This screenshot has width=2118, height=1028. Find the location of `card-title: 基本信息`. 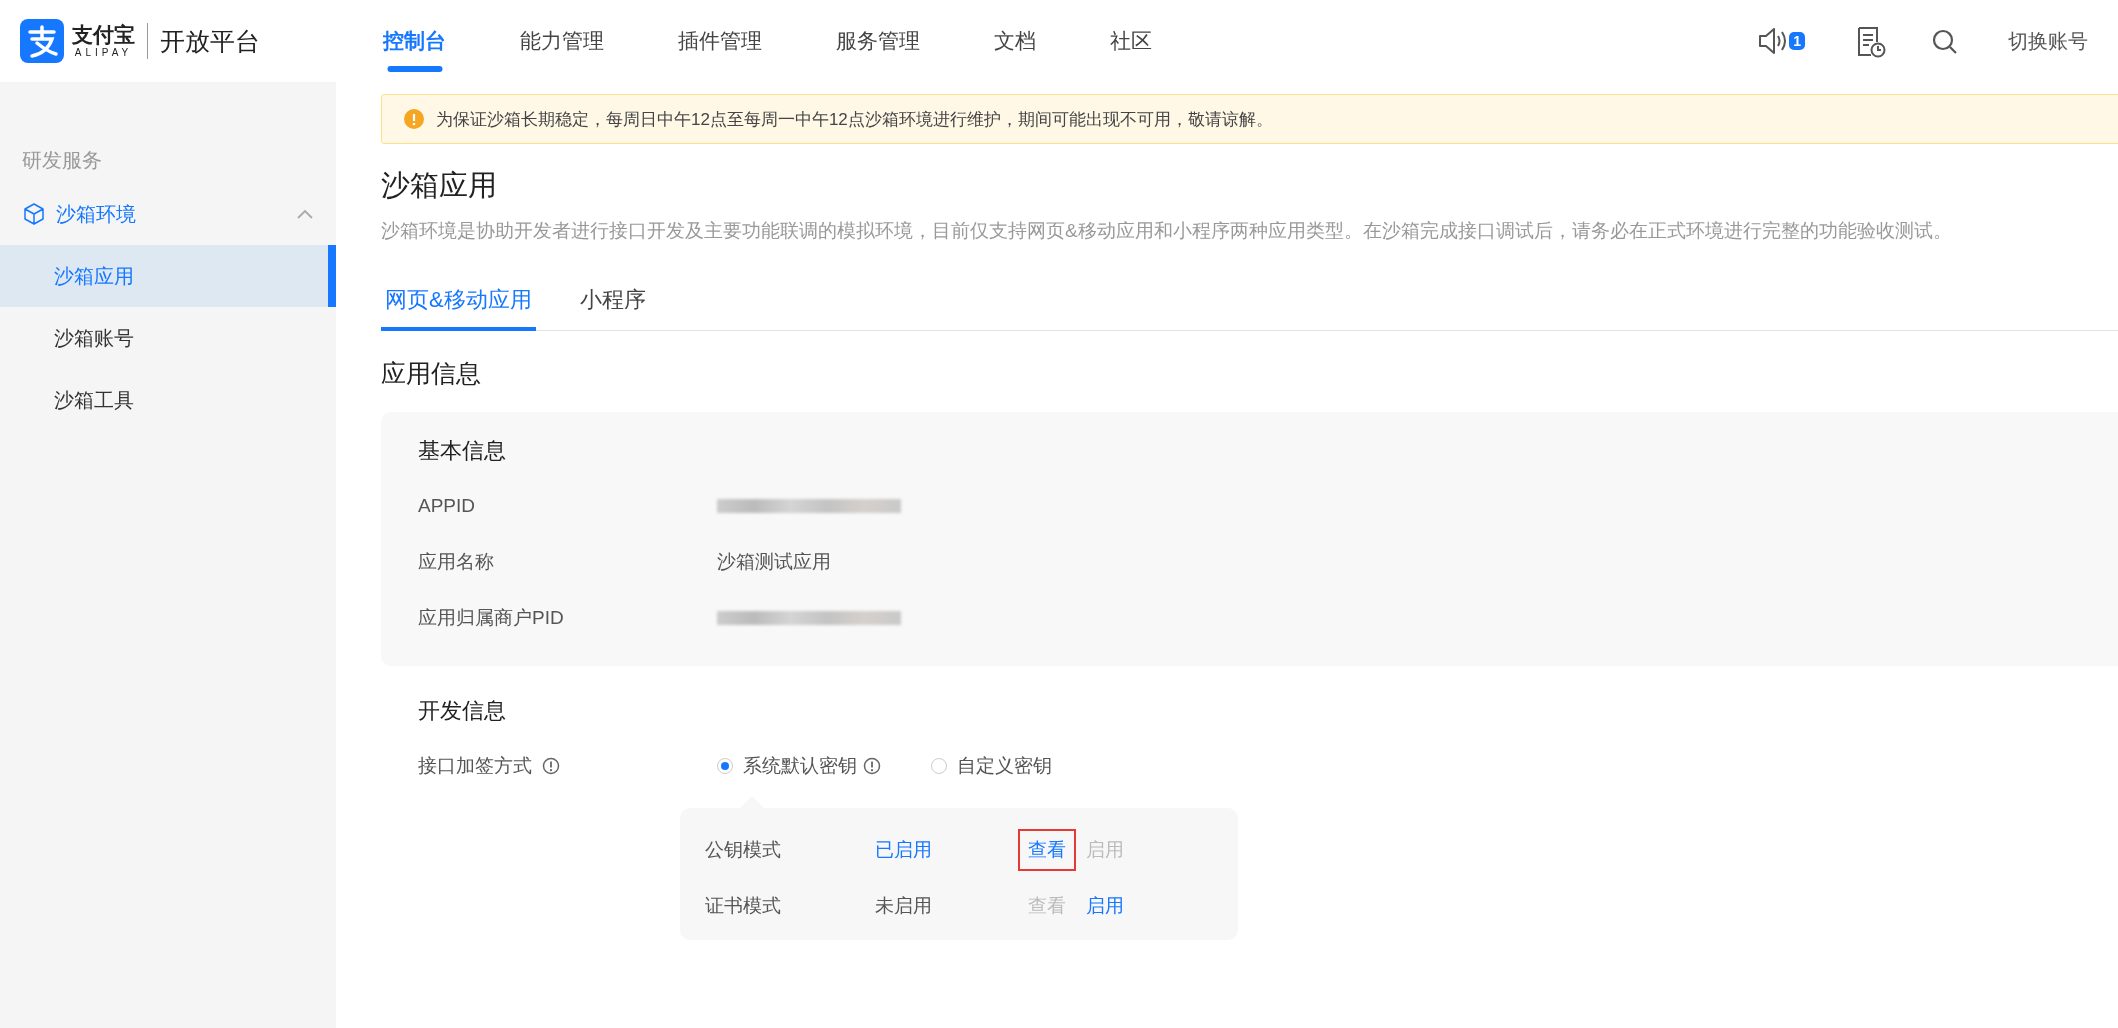

card-title: 基本信息 is located at coordinates (462, 451).